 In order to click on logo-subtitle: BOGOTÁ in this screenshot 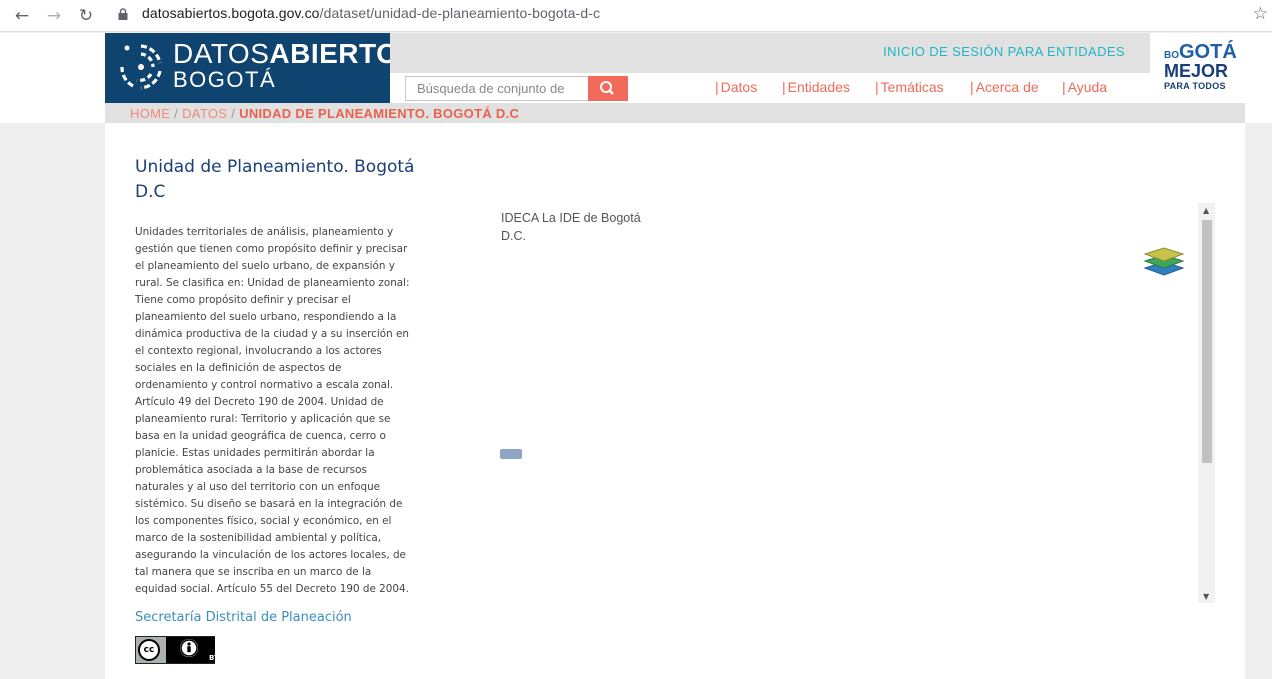, I will do `click(225, 79)`.